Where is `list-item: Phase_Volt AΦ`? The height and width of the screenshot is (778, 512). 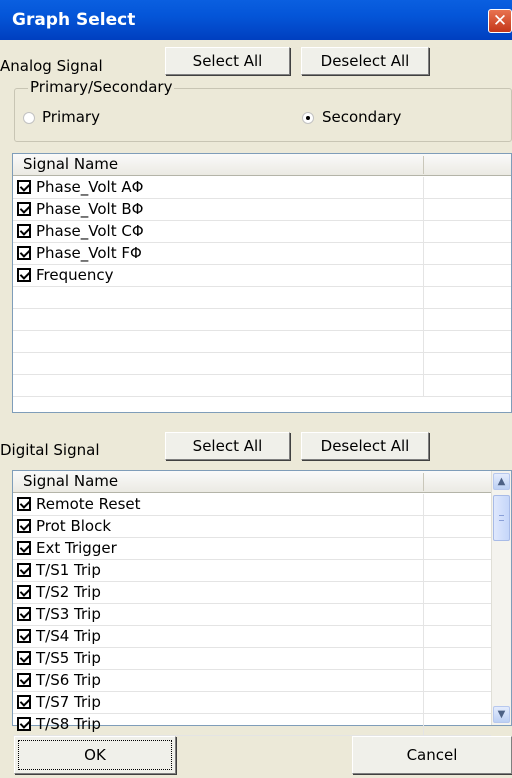 list-item: Phase_Volt AΦ is located at coordinates (262, 188).